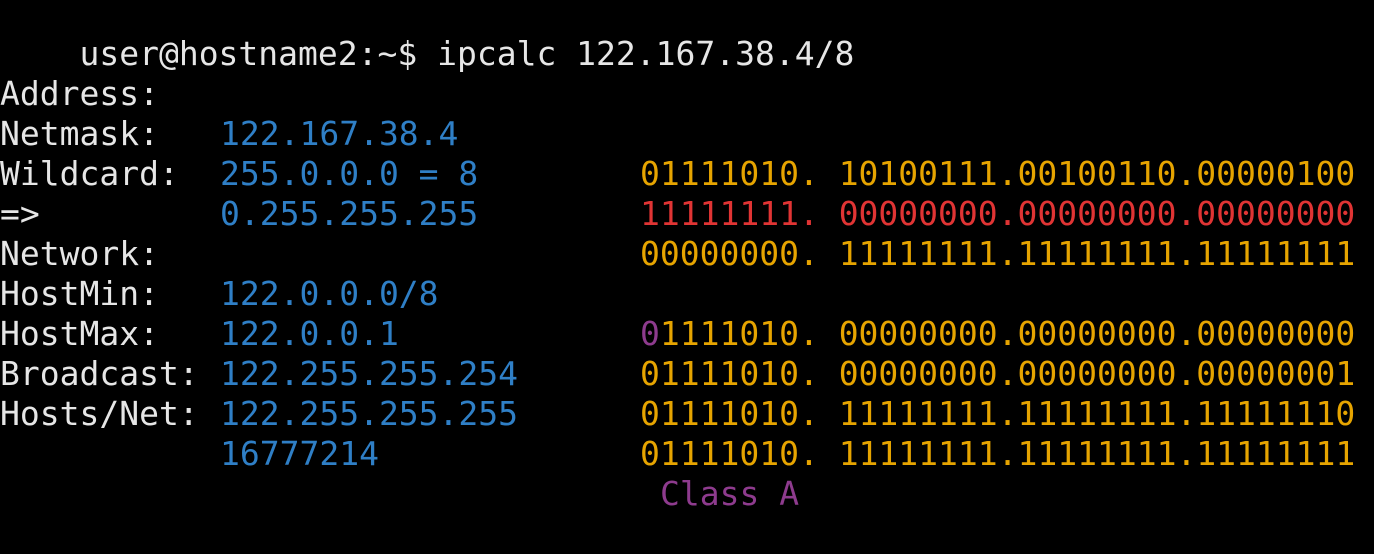 The width and height of the screenshot is (1374, 554). Describe the element at coordinates (729, 333) in the screenshot. I see `network-binary-network: 1111010` at that location.